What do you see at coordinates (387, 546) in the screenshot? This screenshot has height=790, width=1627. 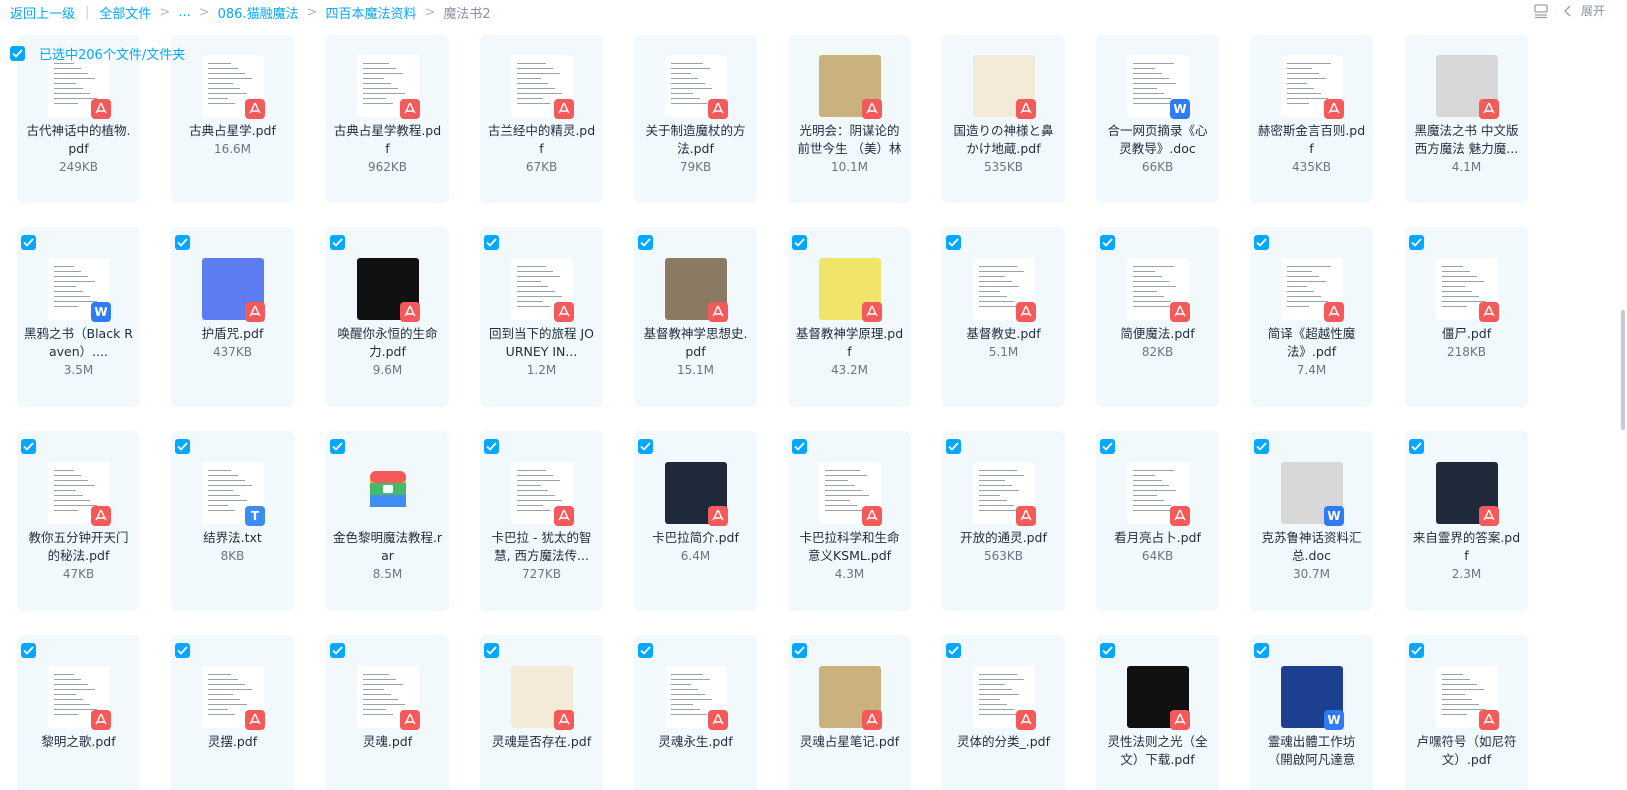 I see `file-name: 金色黎明魔法教程.rar` at bounding box center [387, 546].